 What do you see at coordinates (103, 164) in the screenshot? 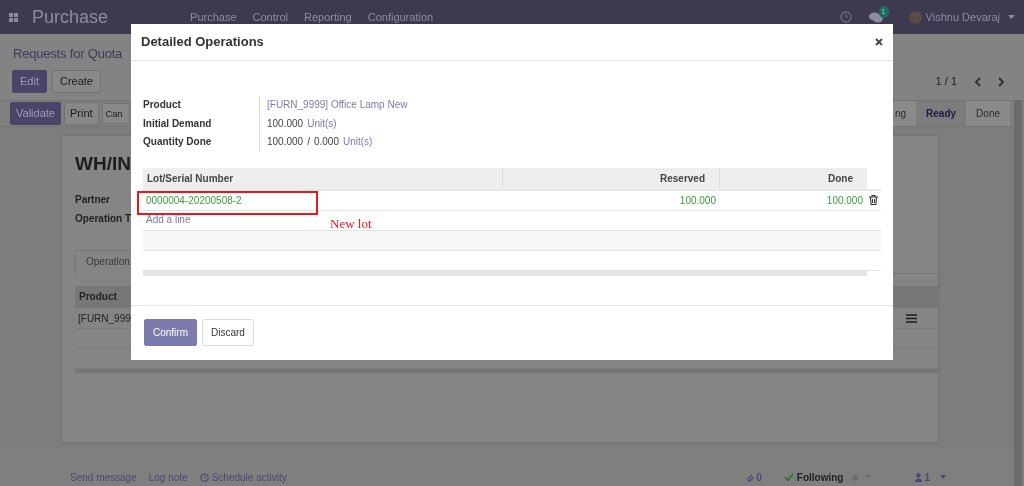
I see `record-title: WH/IN` at bounding box center [103, 164].